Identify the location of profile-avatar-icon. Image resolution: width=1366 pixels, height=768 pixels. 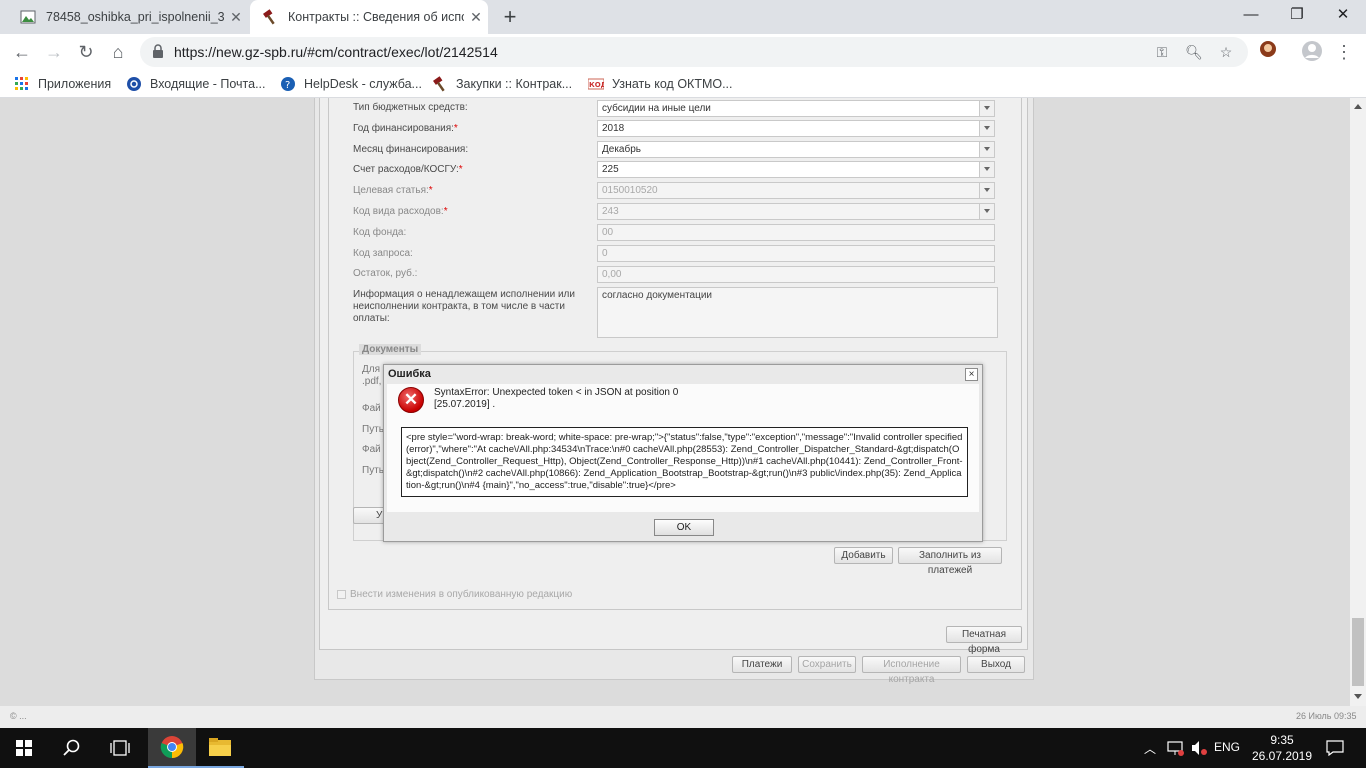
(1312, 52).